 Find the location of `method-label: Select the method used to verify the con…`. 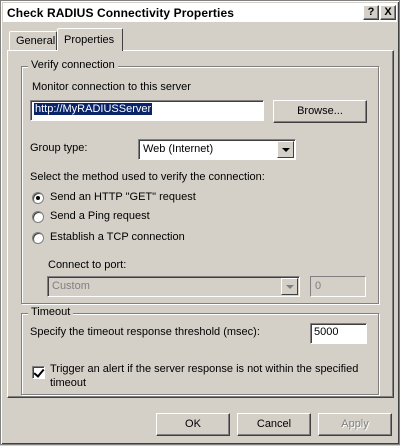

method-label: Select the method used to verify the con… is located at coordinates (147, 177).